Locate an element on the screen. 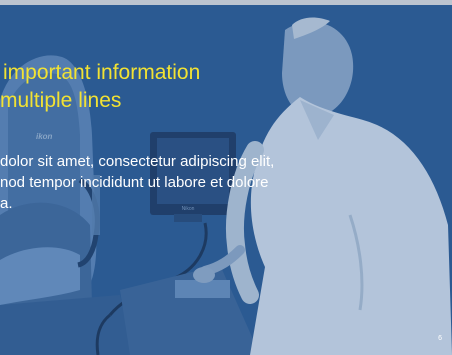 The height and width of the screenshot is (355, 452). slide-body-line-3: a. is located at coordinates (6, 203).